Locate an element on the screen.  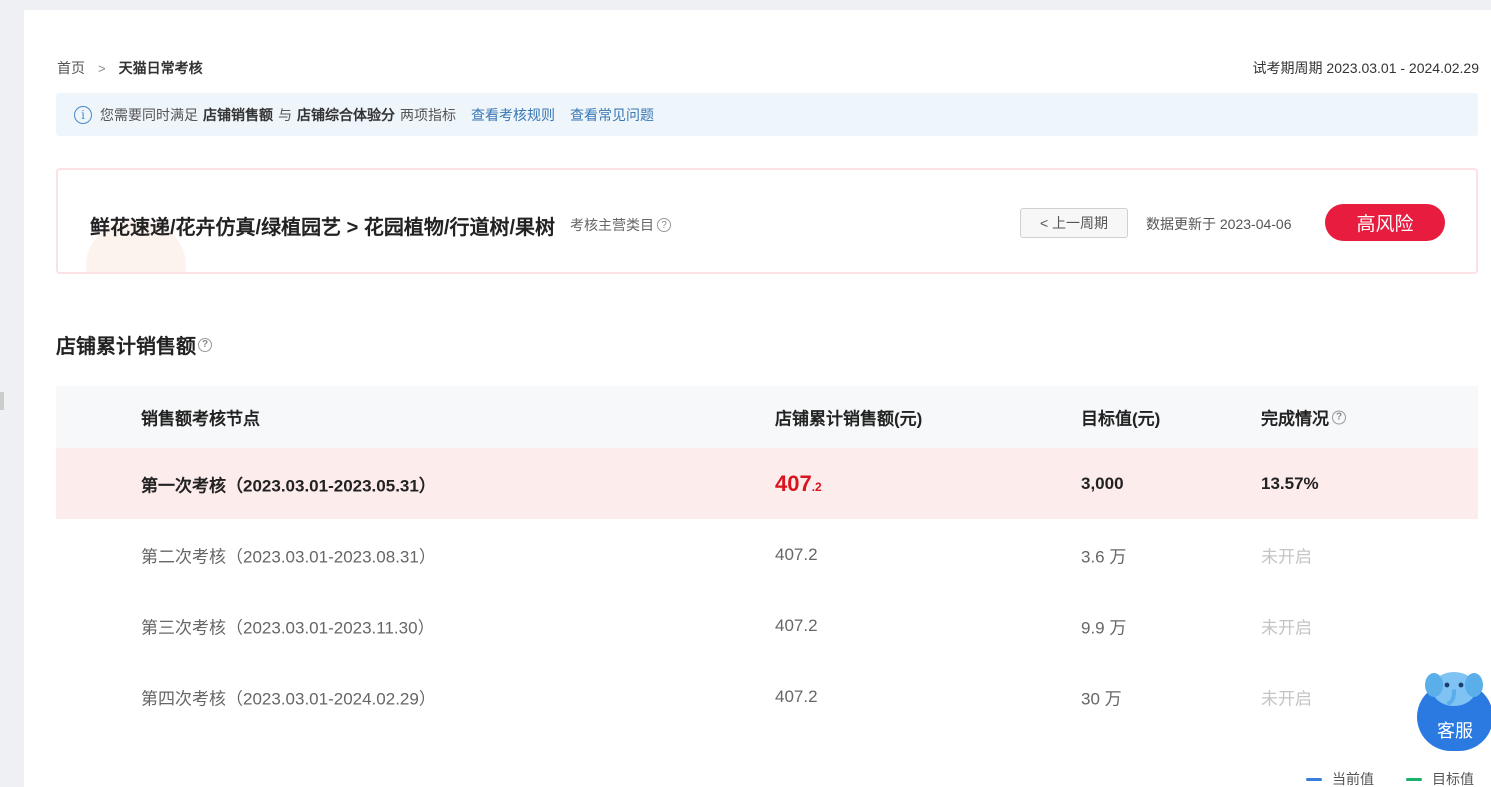
data-updated-text: 数据更新于 2023-04-06 is located at coordinates (1219, 224).